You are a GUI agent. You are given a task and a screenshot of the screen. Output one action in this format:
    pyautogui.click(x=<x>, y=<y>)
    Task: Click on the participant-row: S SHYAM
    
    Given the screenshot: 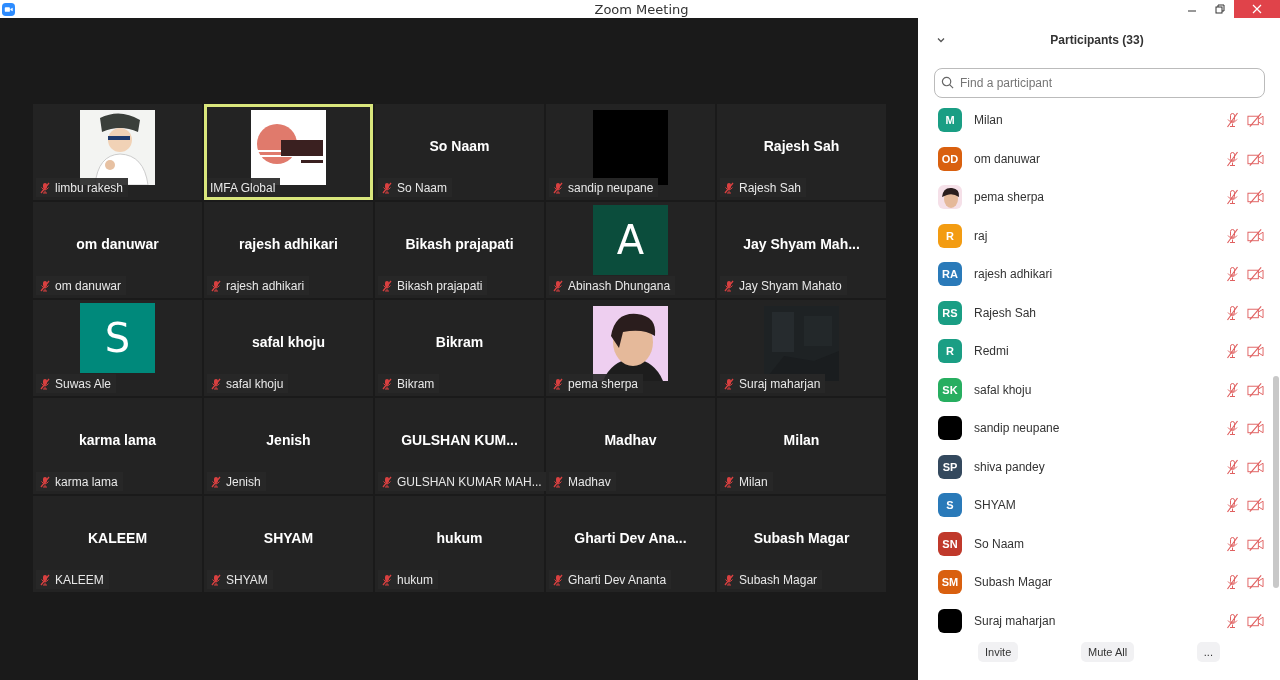 What is the action you would take?
    pyautogui.click(x=1095, y=505)
    